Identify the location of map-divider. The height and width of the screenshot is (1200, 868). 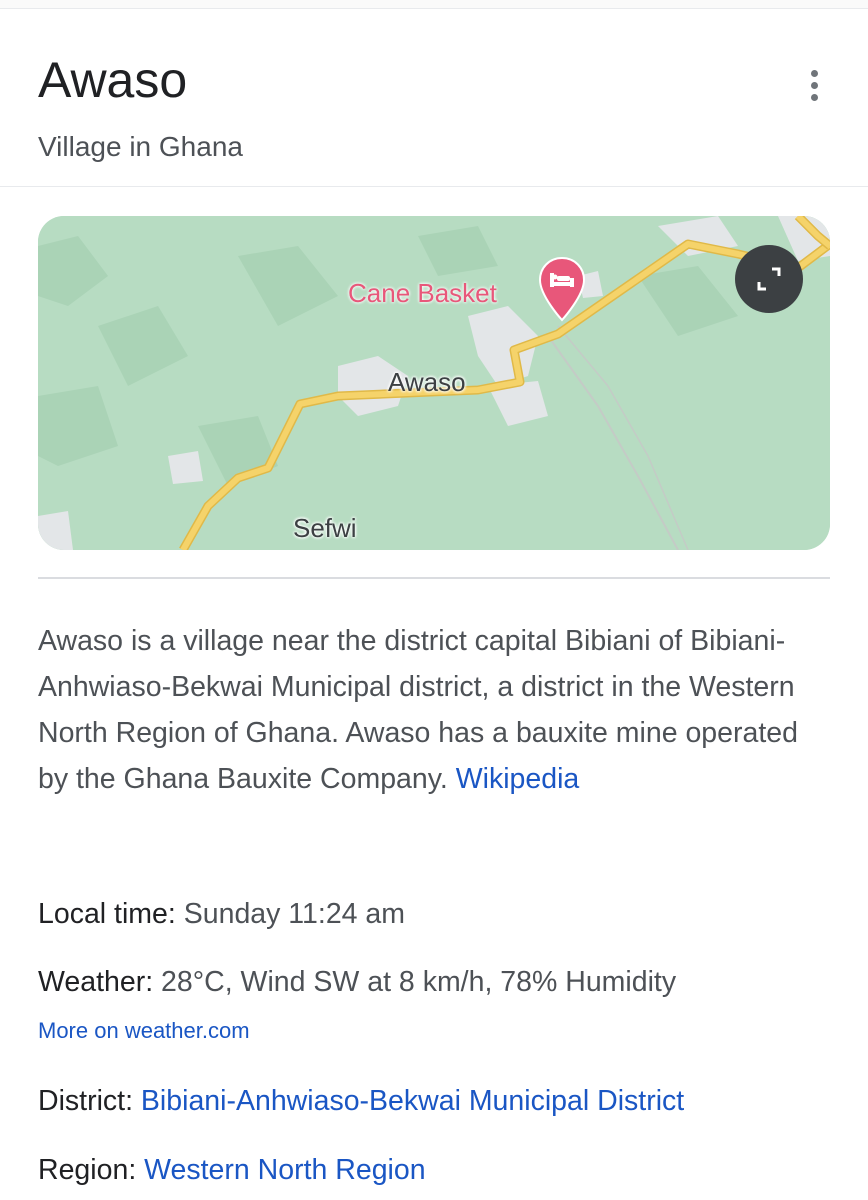
(434, 578).